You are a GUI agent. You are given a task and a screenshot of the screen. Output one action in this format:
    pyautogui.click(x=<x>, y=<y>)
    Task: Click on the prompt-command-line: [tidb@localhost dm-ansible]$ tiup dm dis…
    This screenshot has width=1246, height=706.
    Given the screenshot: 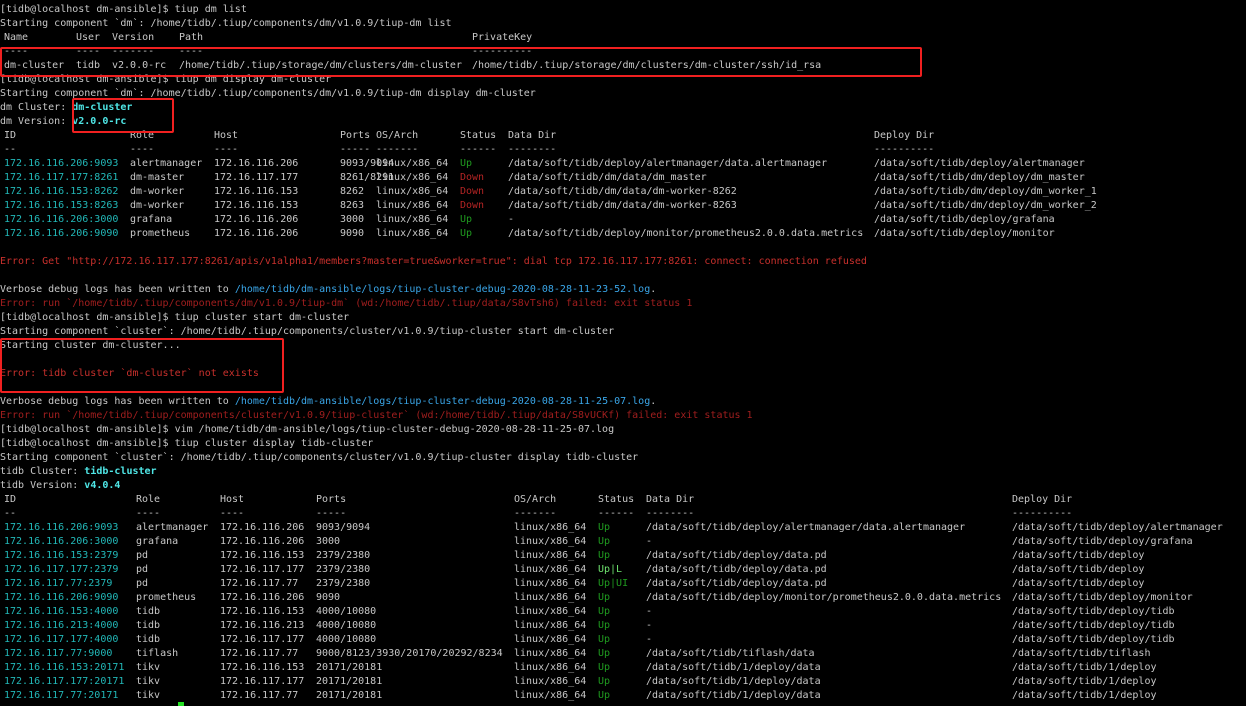 What is the action you would take?
    pyautogui.click(x=623, y=80)
    